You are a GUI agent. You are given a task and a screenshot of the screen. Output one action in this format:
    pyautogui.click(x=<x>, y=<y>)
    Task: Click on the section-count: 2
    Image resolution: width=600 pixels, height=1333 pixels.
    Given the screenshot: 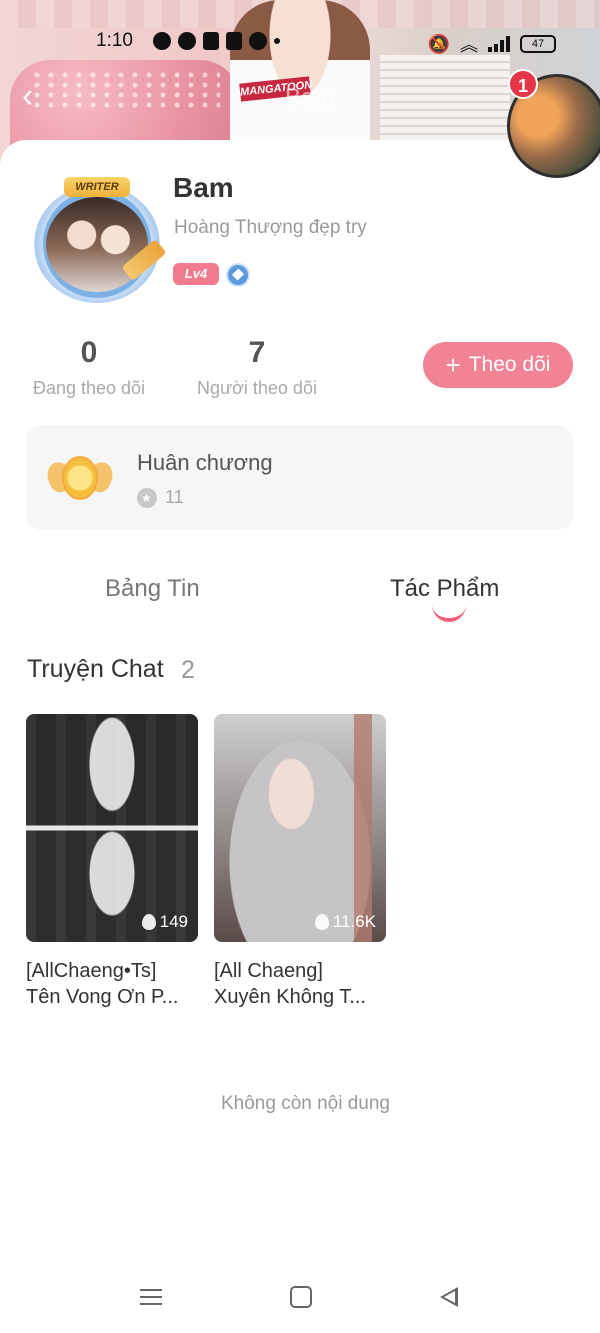 What is the action you would take?
    pyautogui.click(x=188, y=670)
    